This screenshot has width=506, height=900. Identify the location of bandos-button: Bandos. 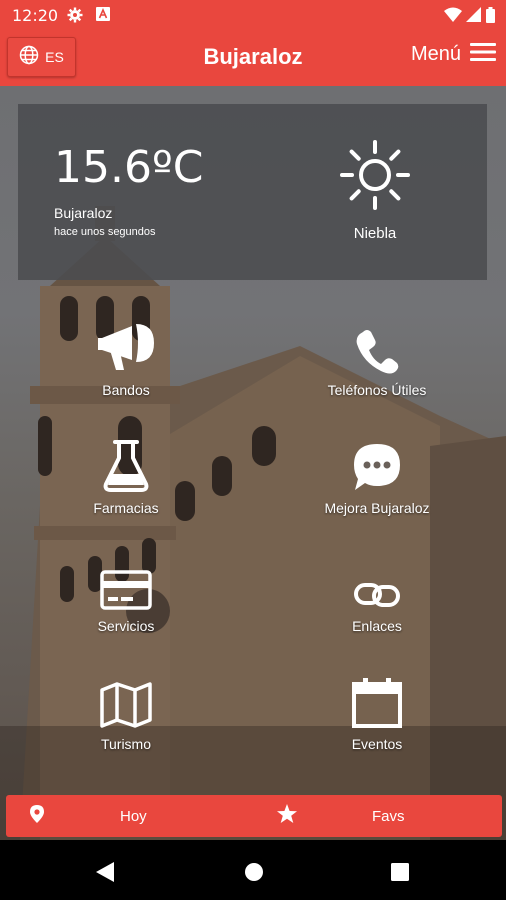
(126, 358).